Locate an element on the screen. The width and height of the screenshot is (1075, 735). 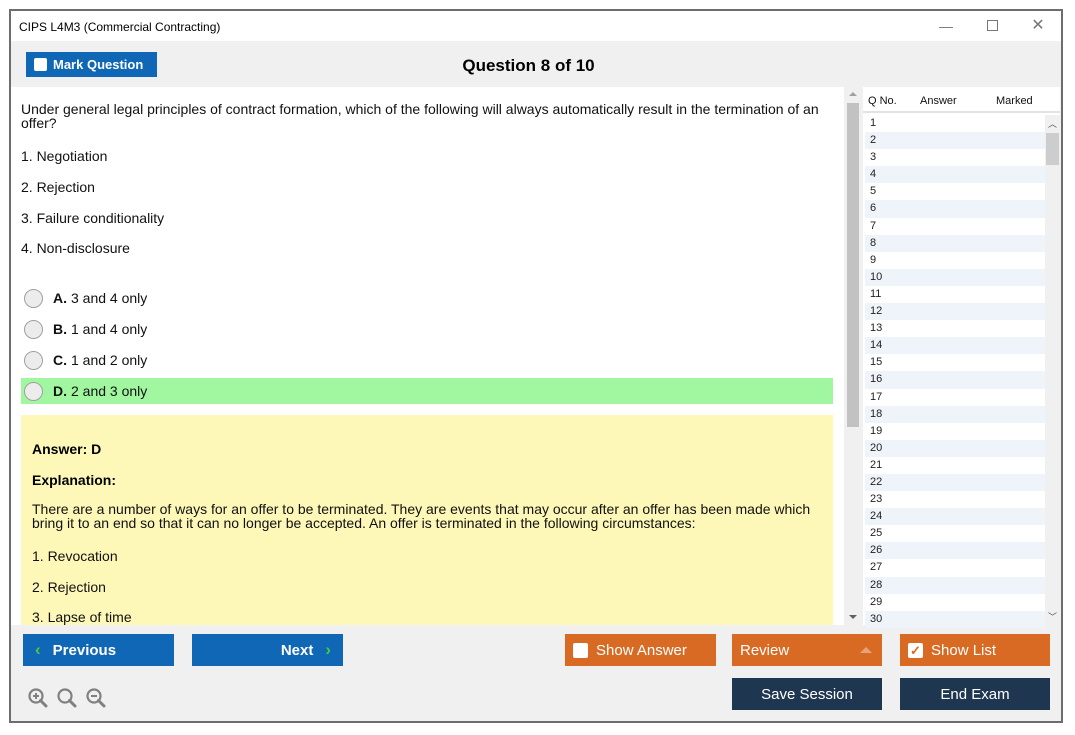
question-list-row: 12 is located at coordinates (955, 312).